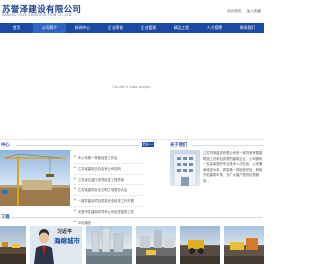 This screenshot has width=320, height=264. Describe the element at coordinates (16, 28) in the screenshot. I see `nav-item-home: 首页` at that location.